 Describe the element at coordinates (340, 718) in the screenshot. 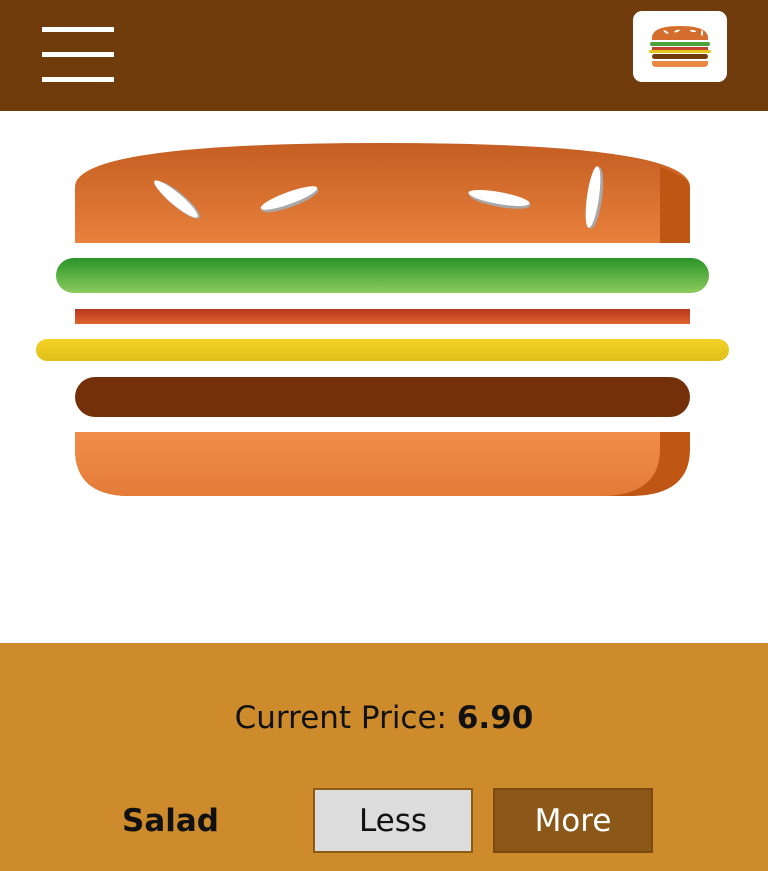

I see `price-label: Current Price:` at that location.